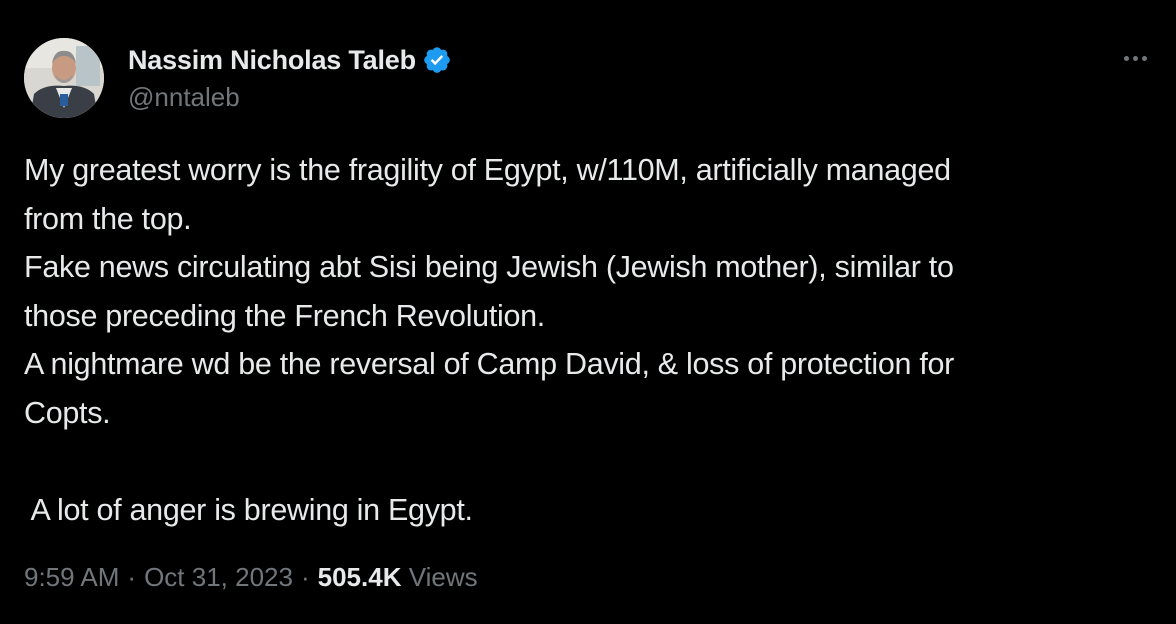  I want to click on views-label: Views, so click(443, 577).